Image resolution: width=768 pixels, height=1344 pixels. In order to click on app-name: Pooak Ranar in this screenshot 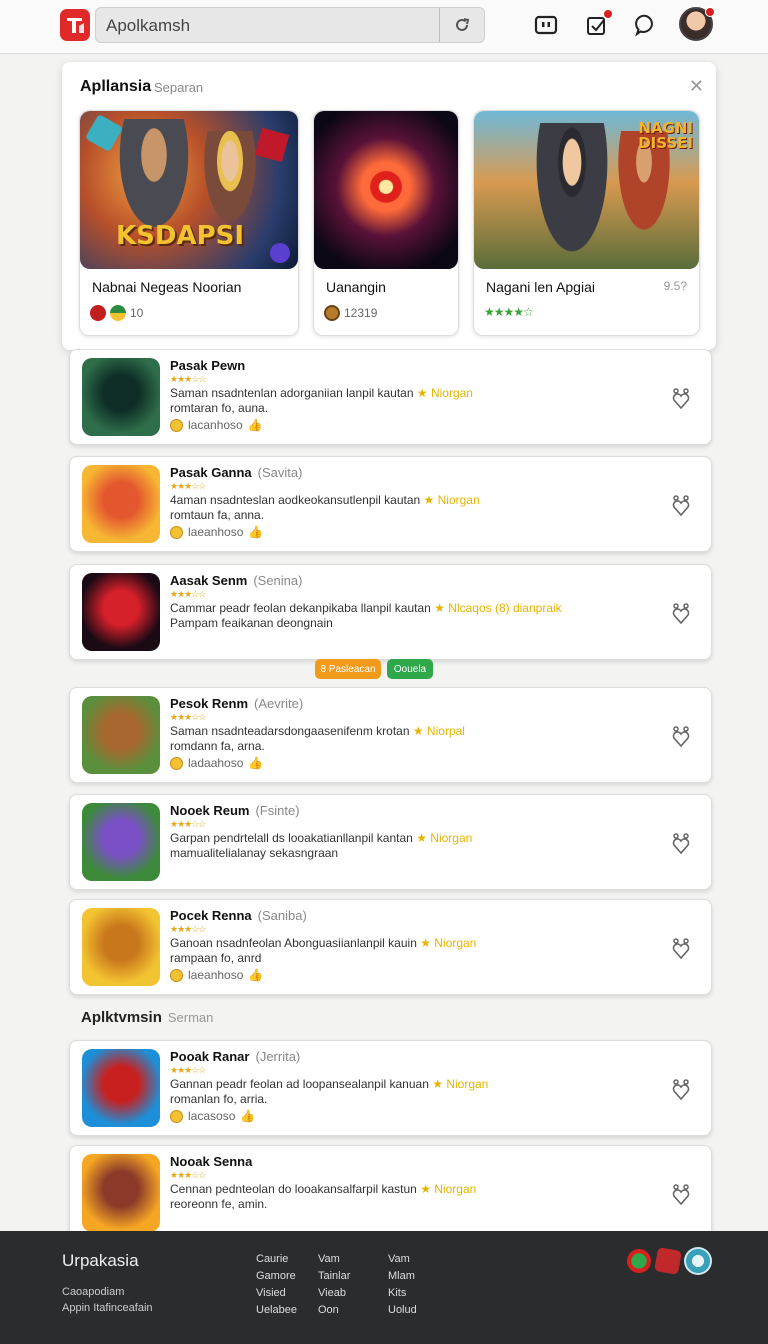, I will do `click(210, 1056)`.